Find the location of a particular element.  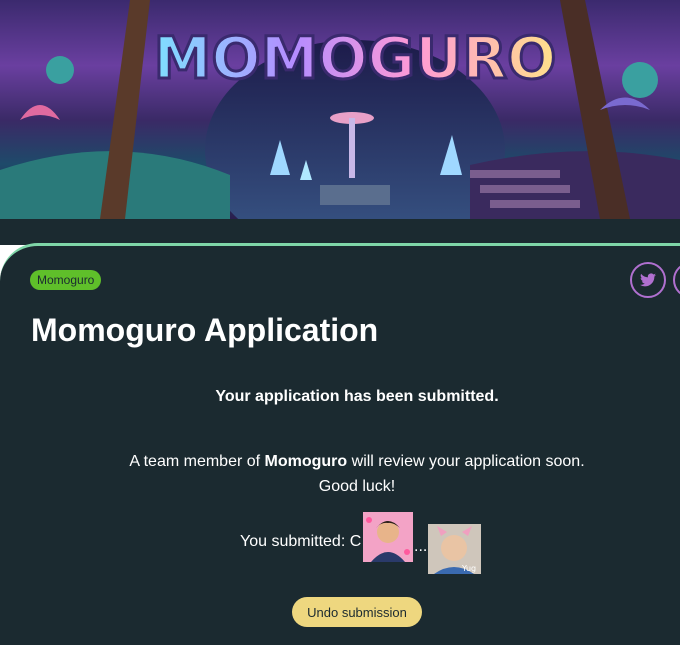

thumb2-caption: Yug is located at coordinates (468, 568).